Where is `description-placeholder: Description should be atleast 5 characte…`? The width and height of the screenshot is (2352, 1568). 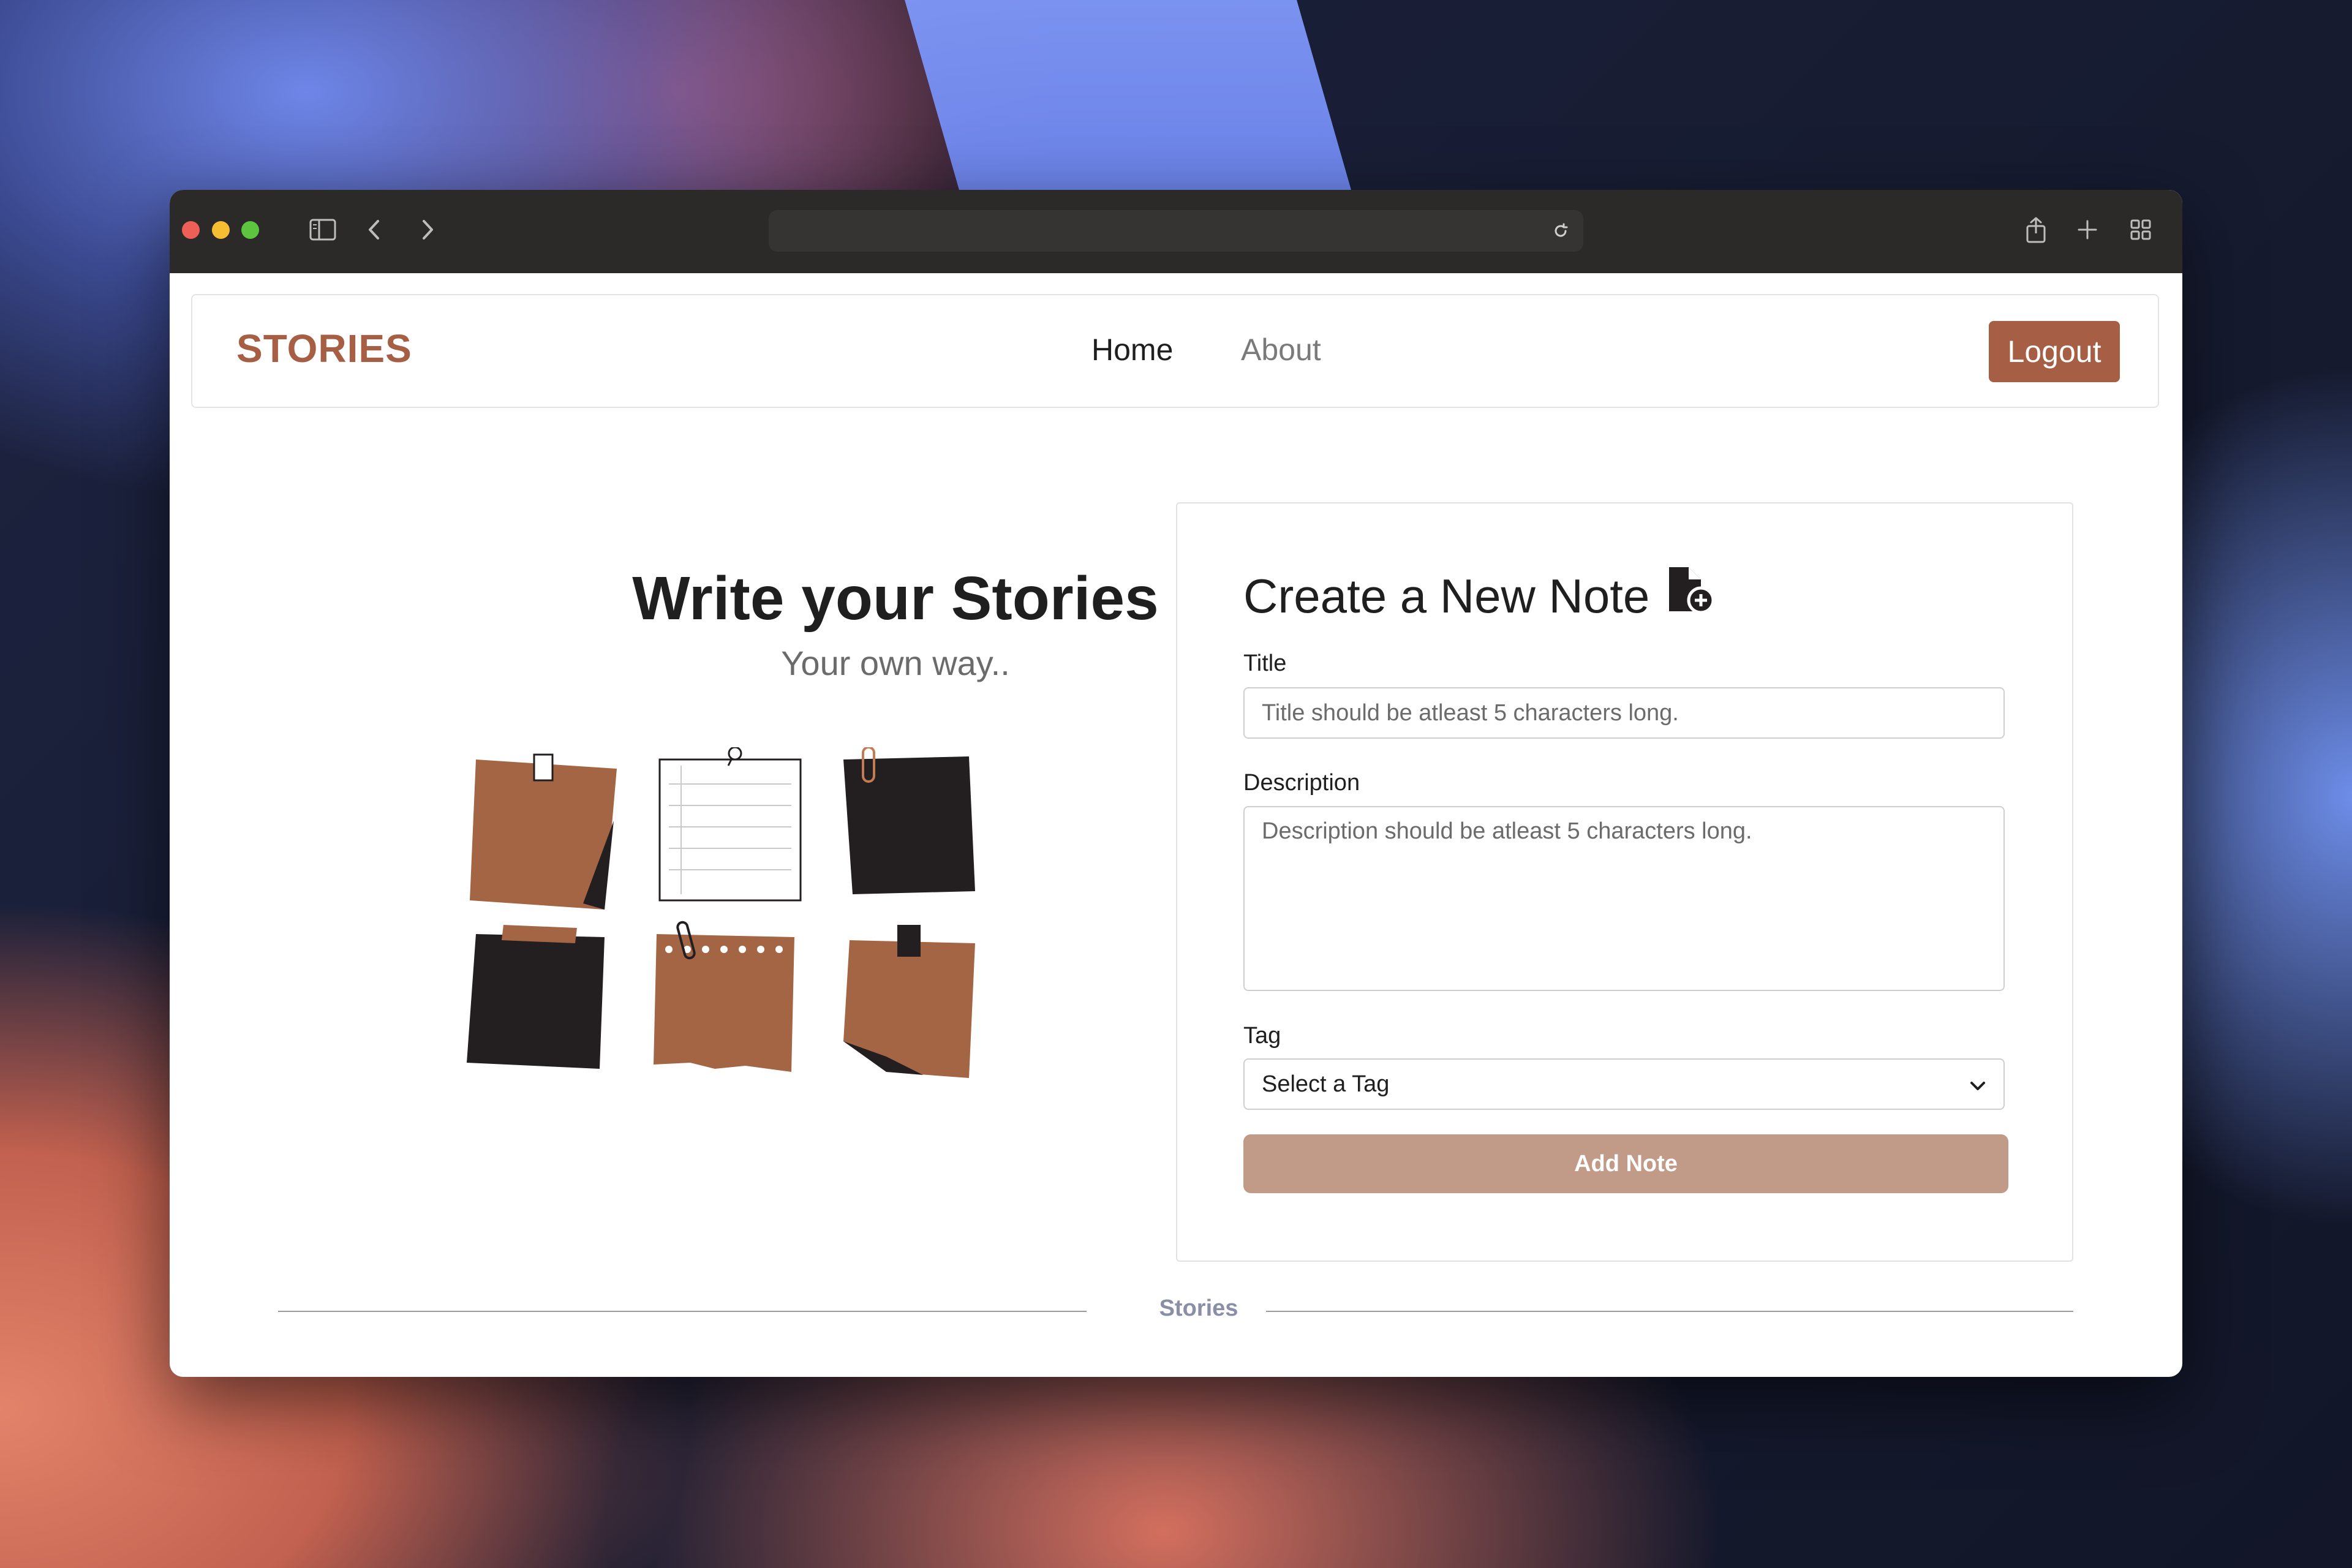
description-placeholder: Description should be atleast 5 characte… is located at coordinates (1507, 831).